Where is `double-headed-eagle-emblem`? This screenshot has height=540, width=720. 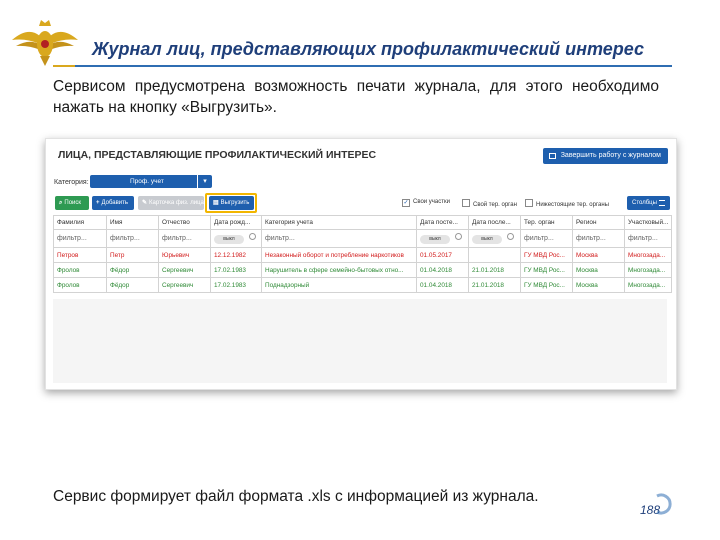
double-headed-eagle-emblem is located at coordinates (45, 43).